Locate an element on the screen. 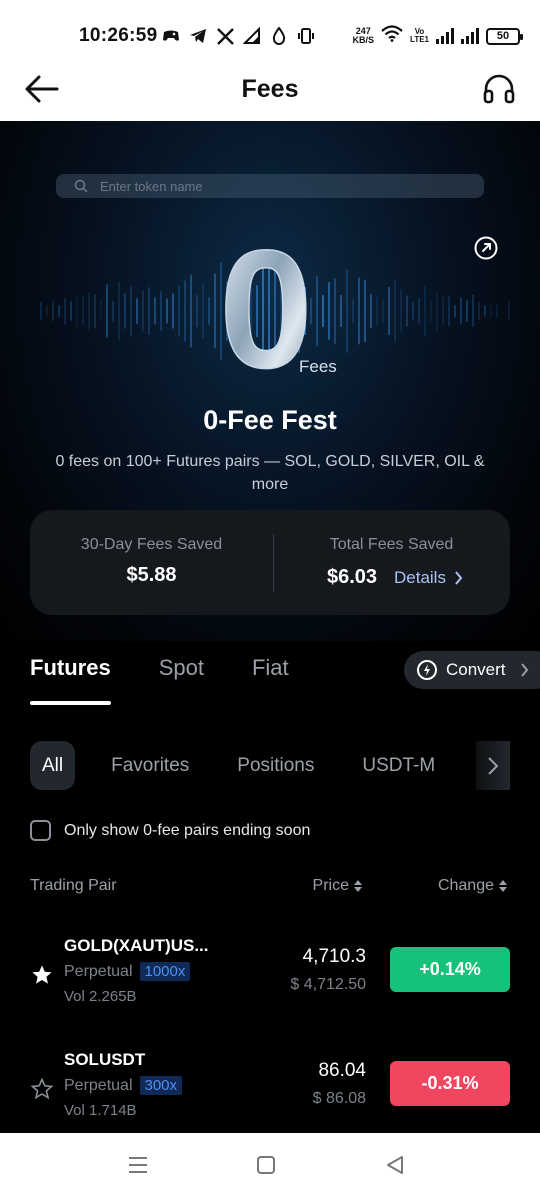  token-search-bar is located at coordinates (270, 186).